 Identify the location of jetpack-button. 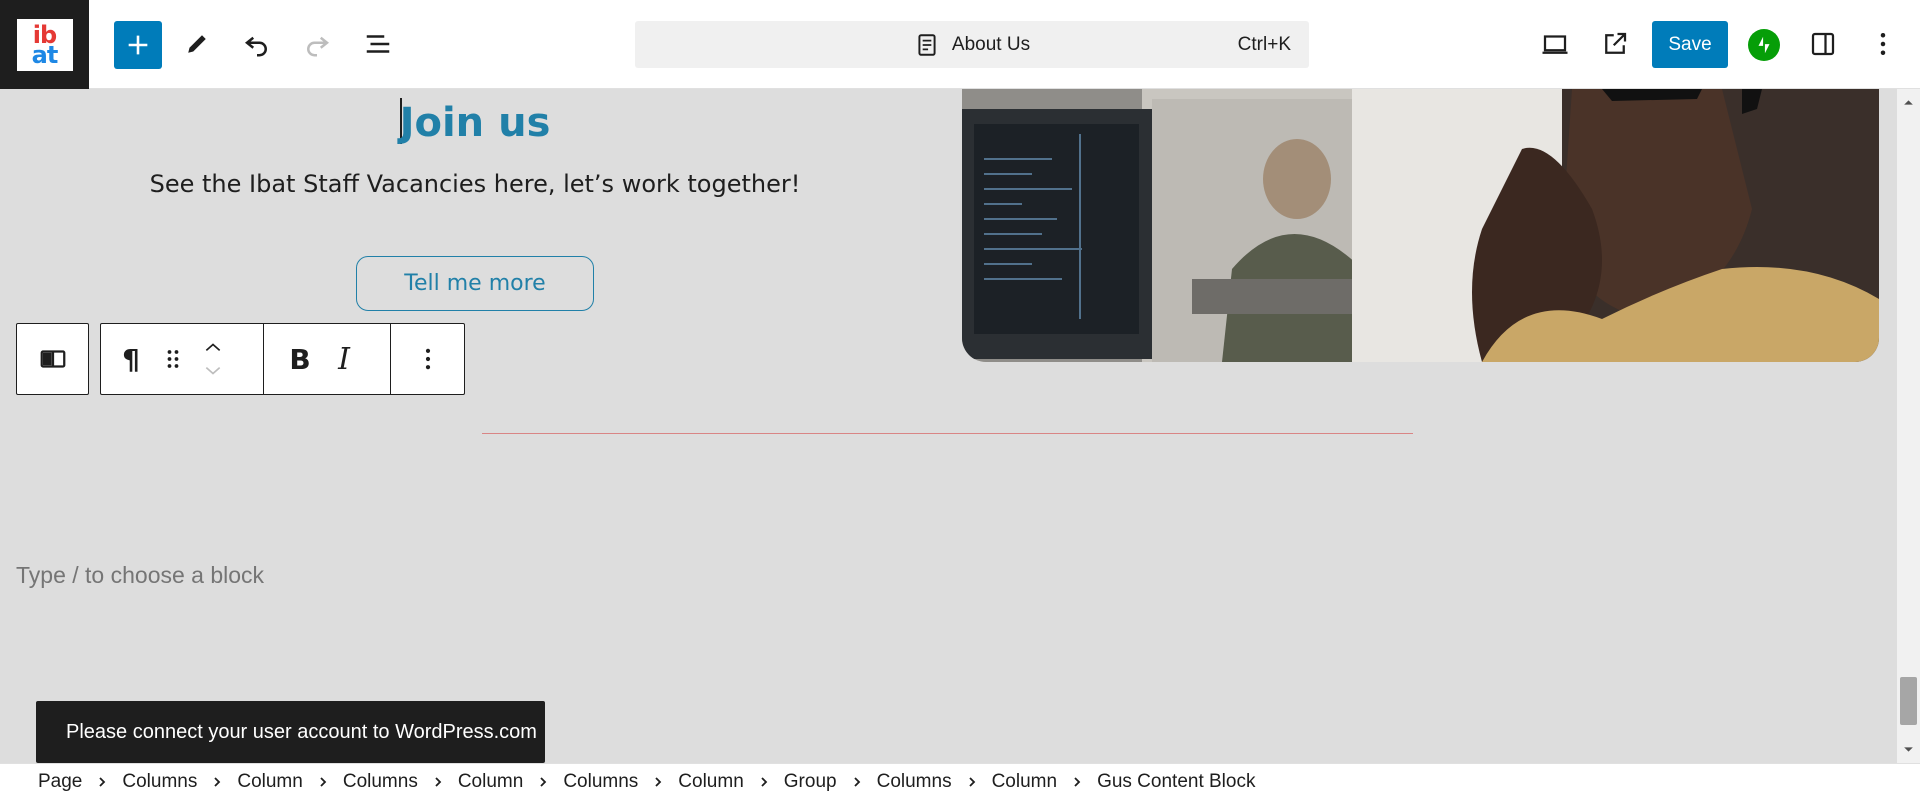
(1764, 45).